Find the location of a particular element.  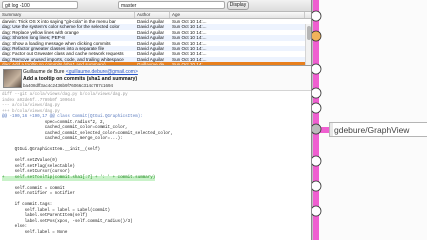

diff-line: self.label = None is located at coordinates (35, 232).